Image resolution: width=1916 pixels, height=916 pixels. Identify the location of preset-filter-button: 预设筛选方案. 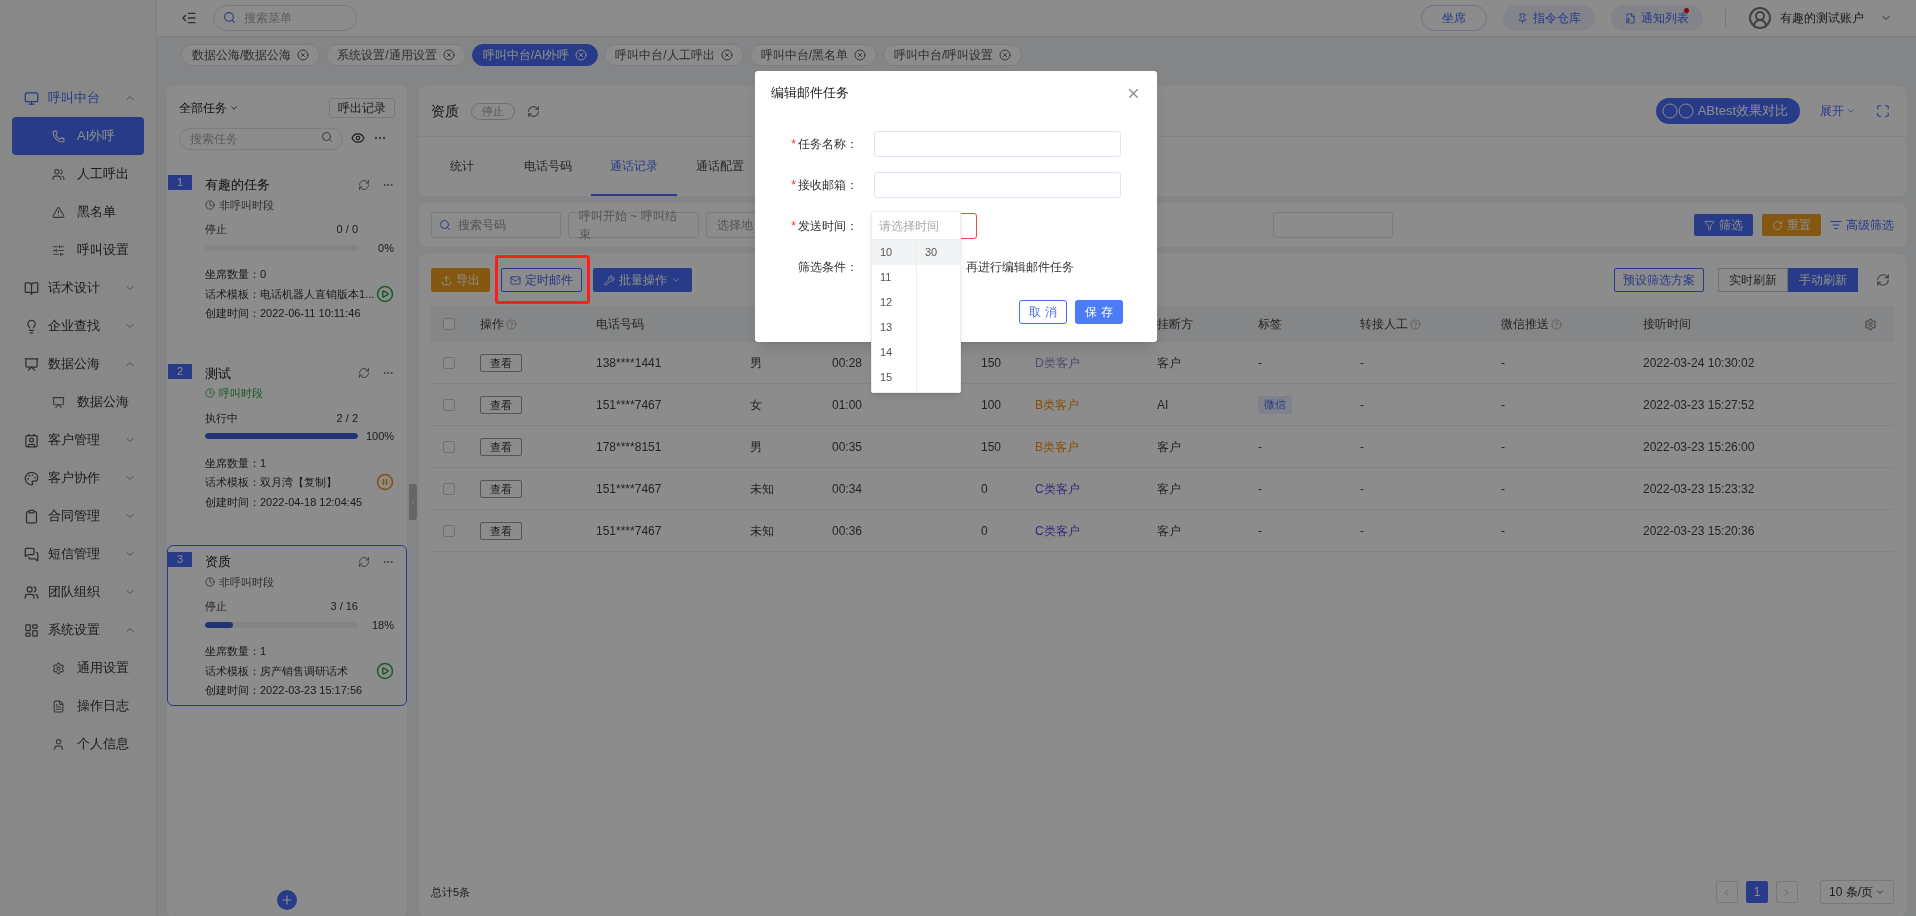
(1659, 280).